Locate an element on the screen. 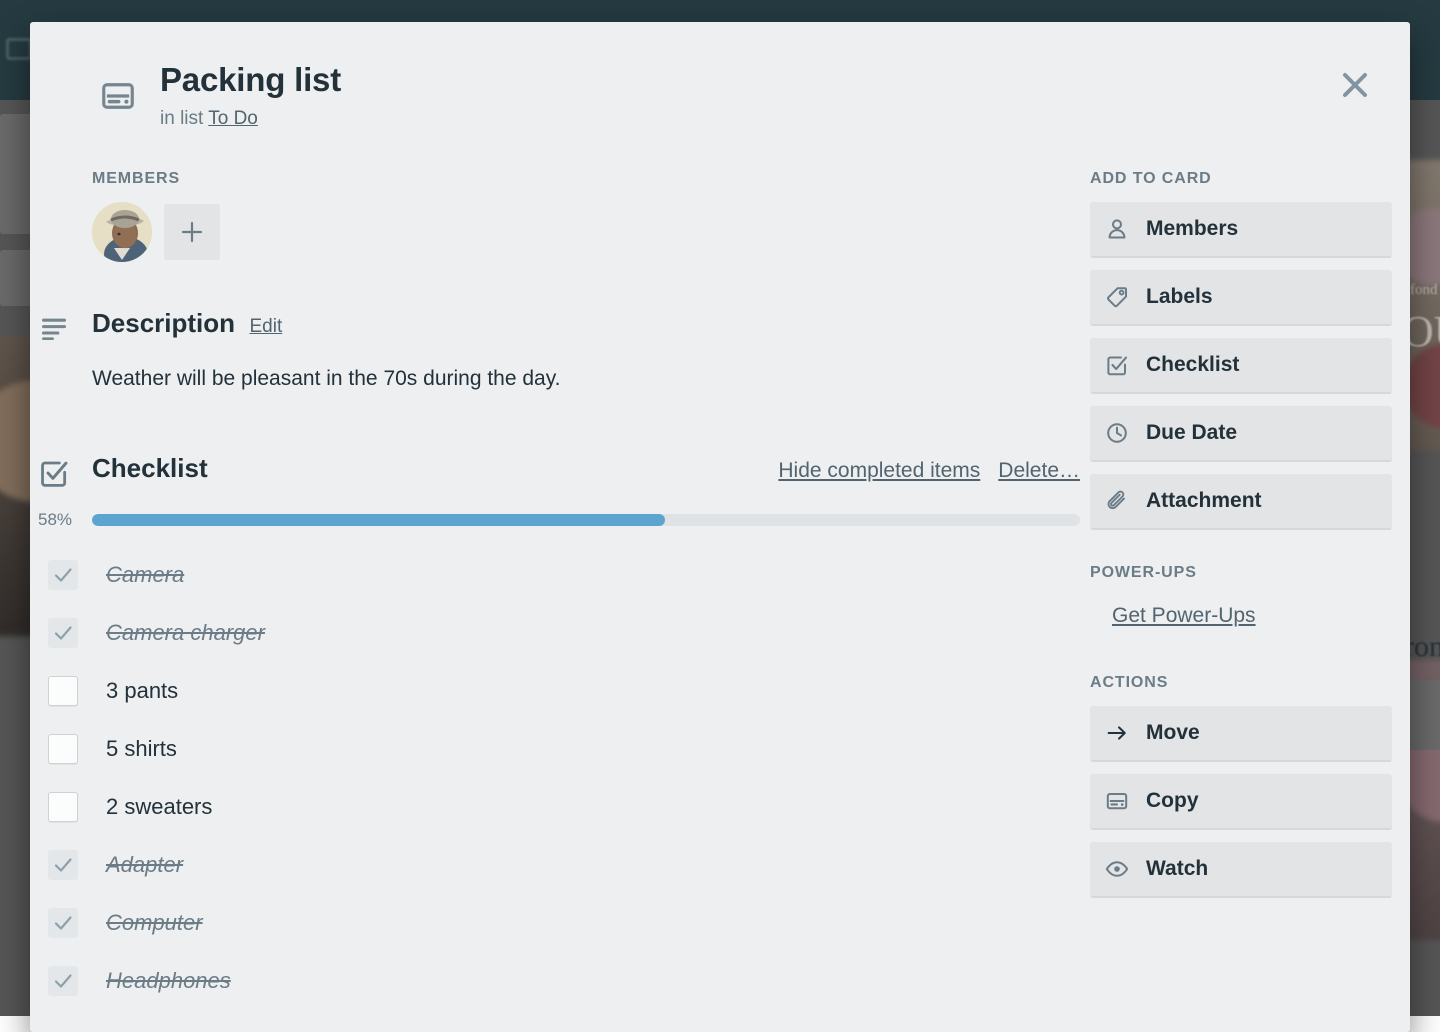 The width and height of the screenshot is (1440, 1032). checklist-icon-glyph is located at coordinates (54, 473).